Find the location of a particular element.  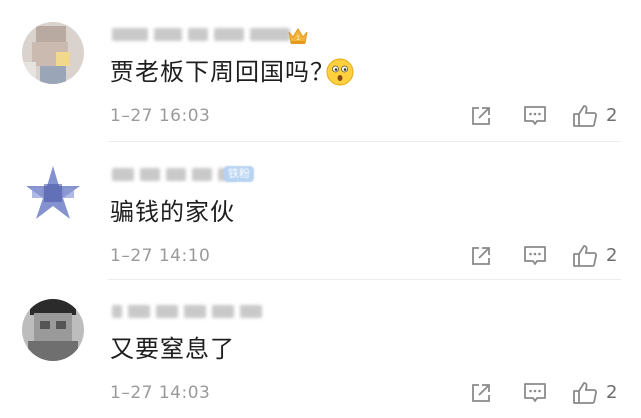

star-avatar-icon is located at coordinates (53, 193).